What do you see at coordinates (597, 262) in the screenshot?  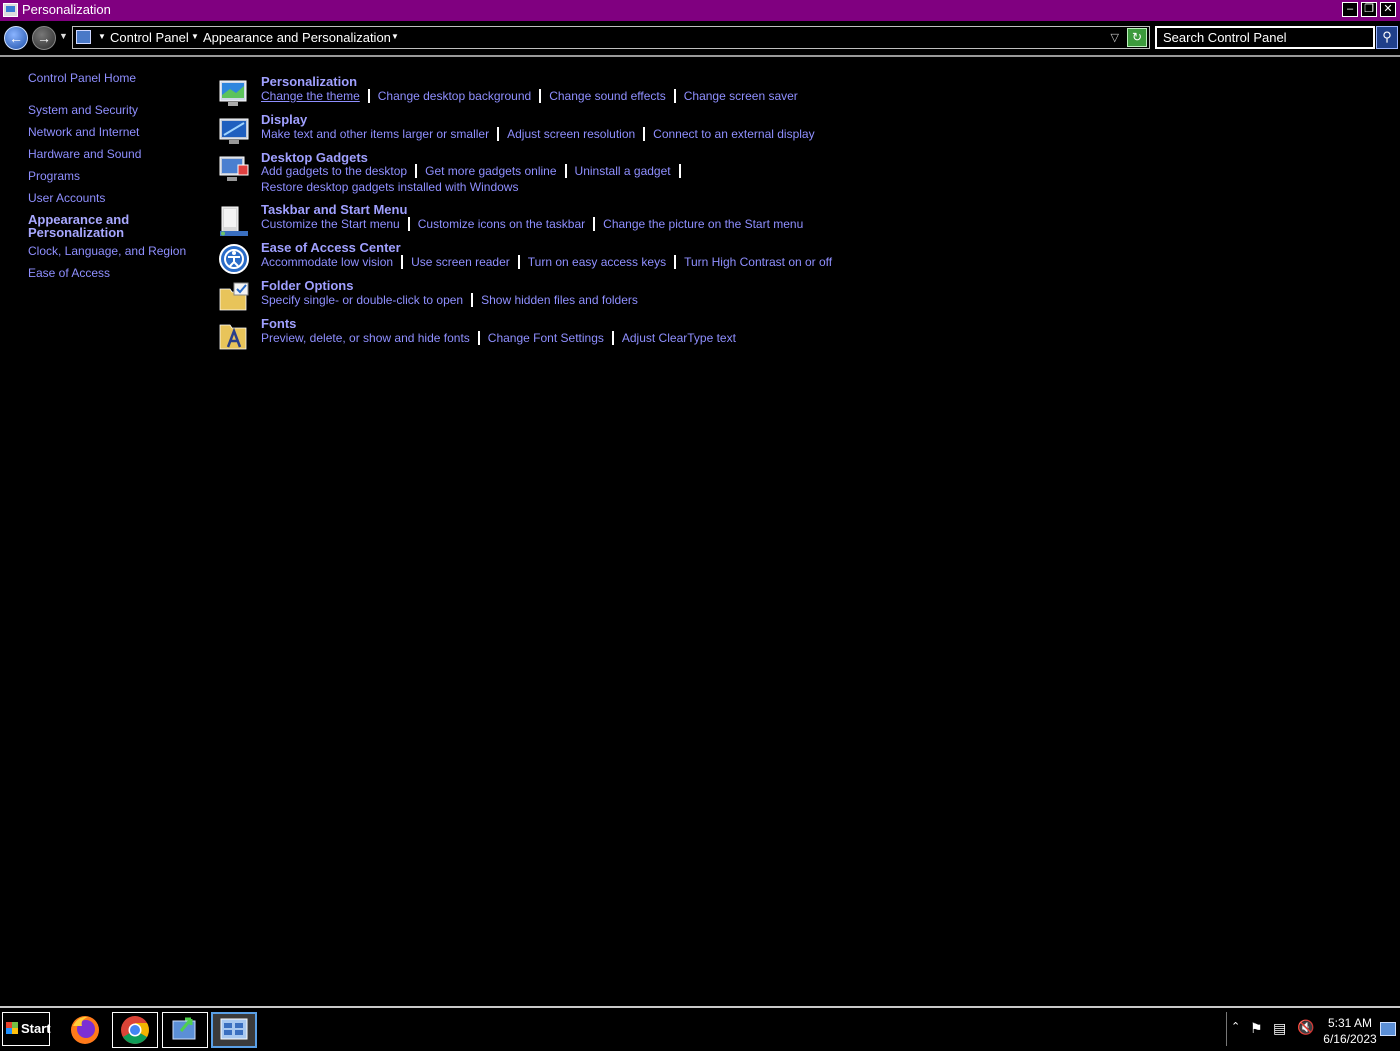 I see `link-easy-access-keys: Turn on easy access keys` at bounding box center [597, 262].